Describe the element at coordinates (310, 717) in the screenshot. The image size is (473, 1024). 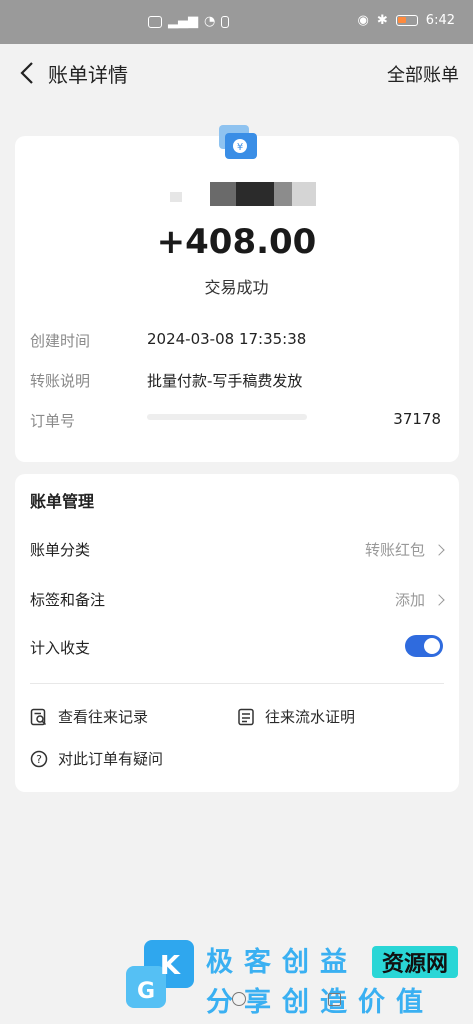
I see `statement-proof-text: 往来流水证明` at that location.